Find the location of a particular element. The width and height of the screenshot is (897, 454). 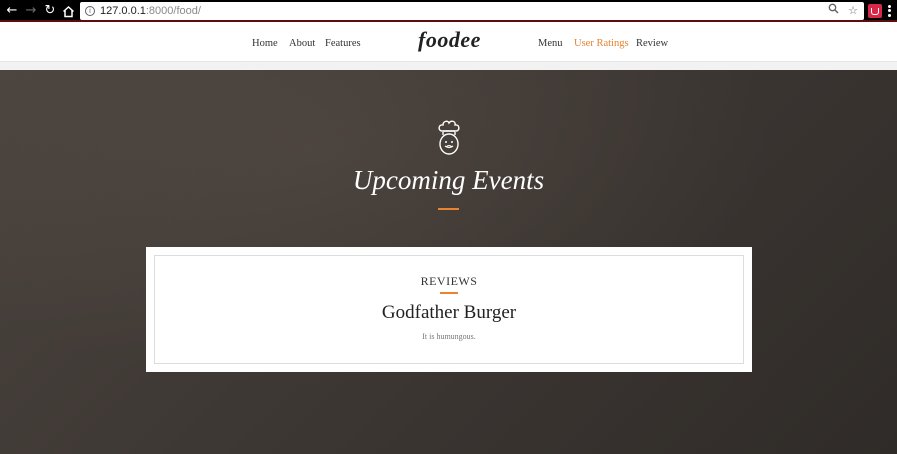

home-icon is located at coordinates (68, 11).